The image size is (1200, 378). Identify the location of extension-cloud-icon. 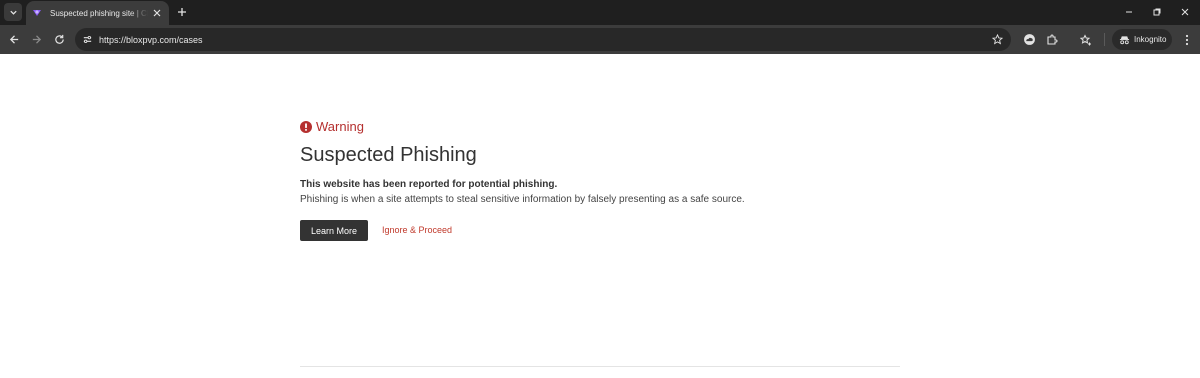
(1029, 39).